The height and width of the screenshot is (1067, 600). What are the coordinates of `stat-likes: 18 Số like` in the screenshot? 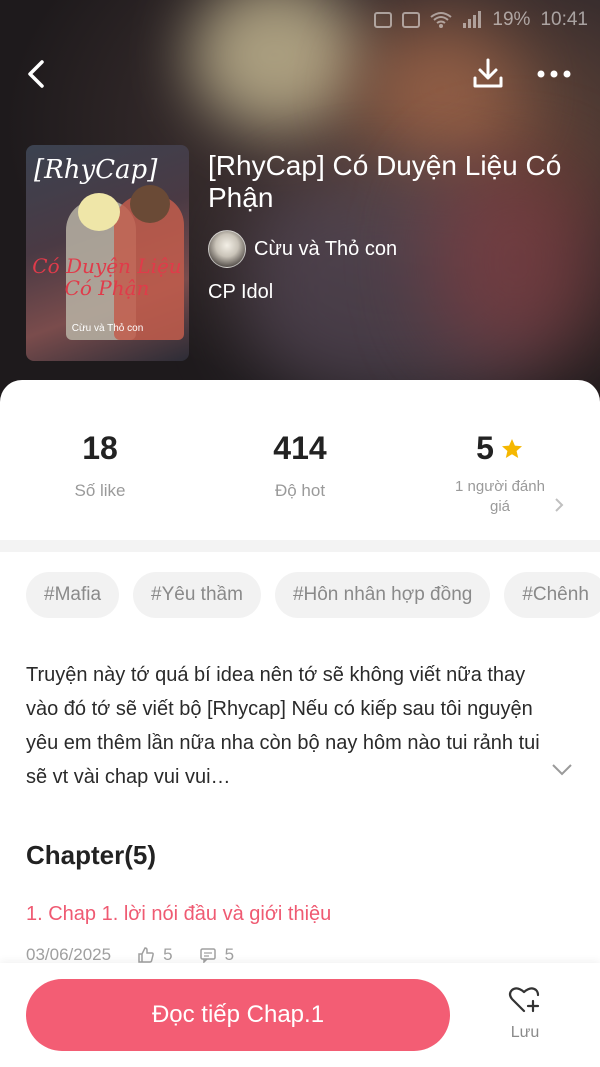 It's located at (100, 465).